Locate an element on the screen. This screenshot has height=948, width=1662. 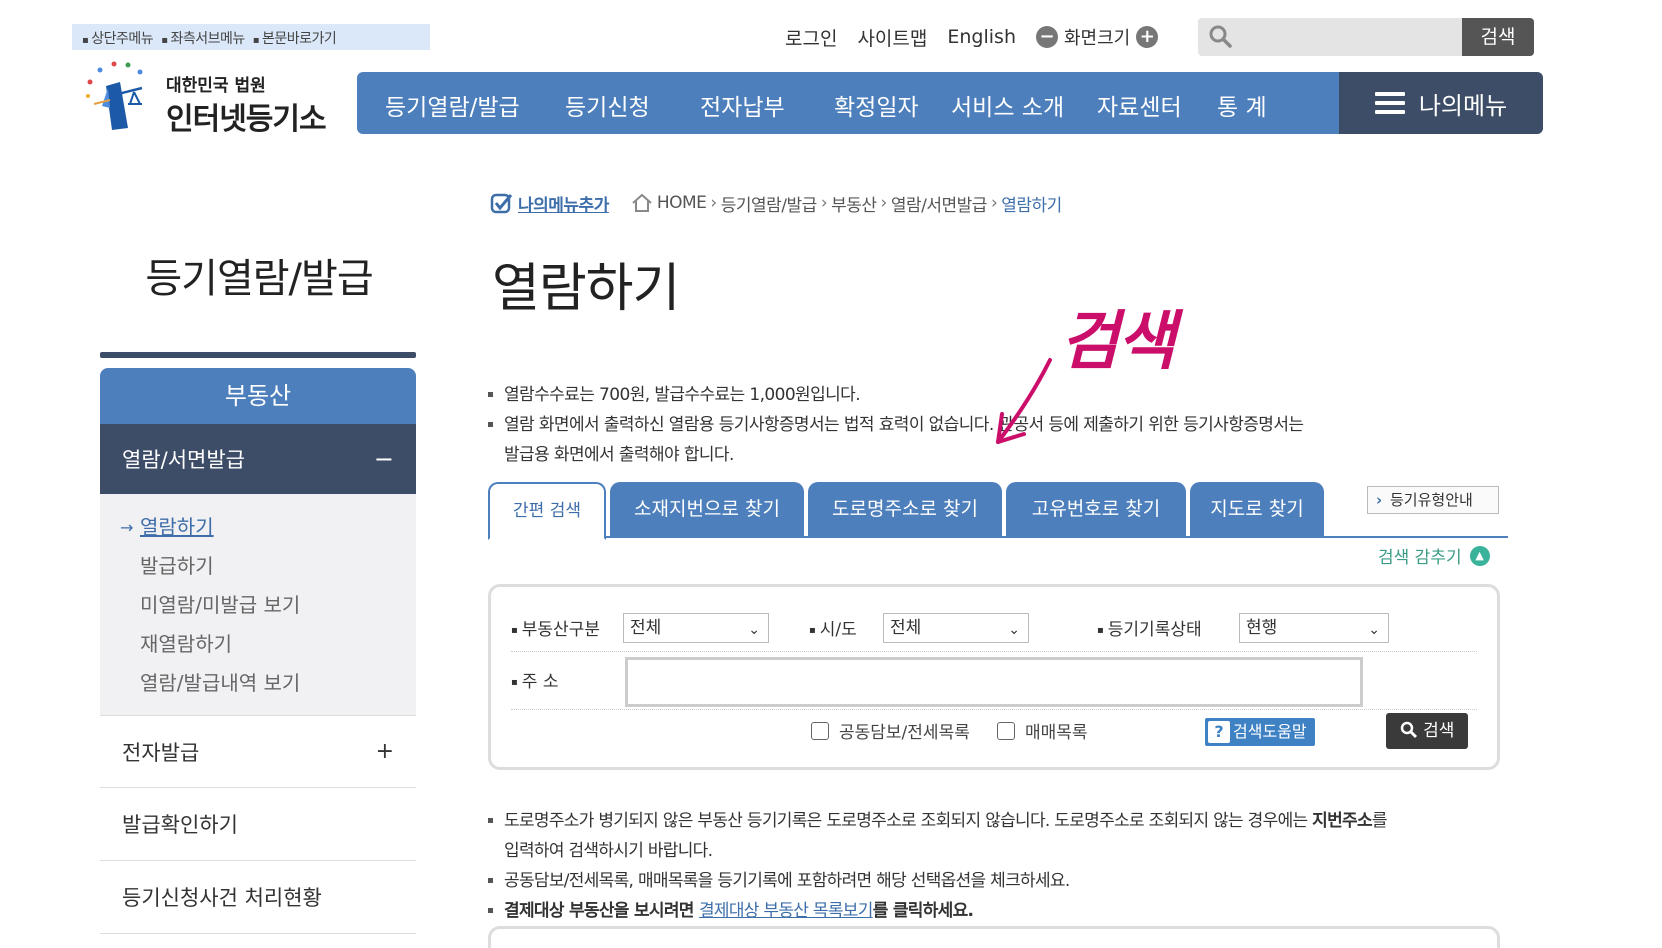
tab-simple-search: 간편 검색 is located at coordinates (547, 511).